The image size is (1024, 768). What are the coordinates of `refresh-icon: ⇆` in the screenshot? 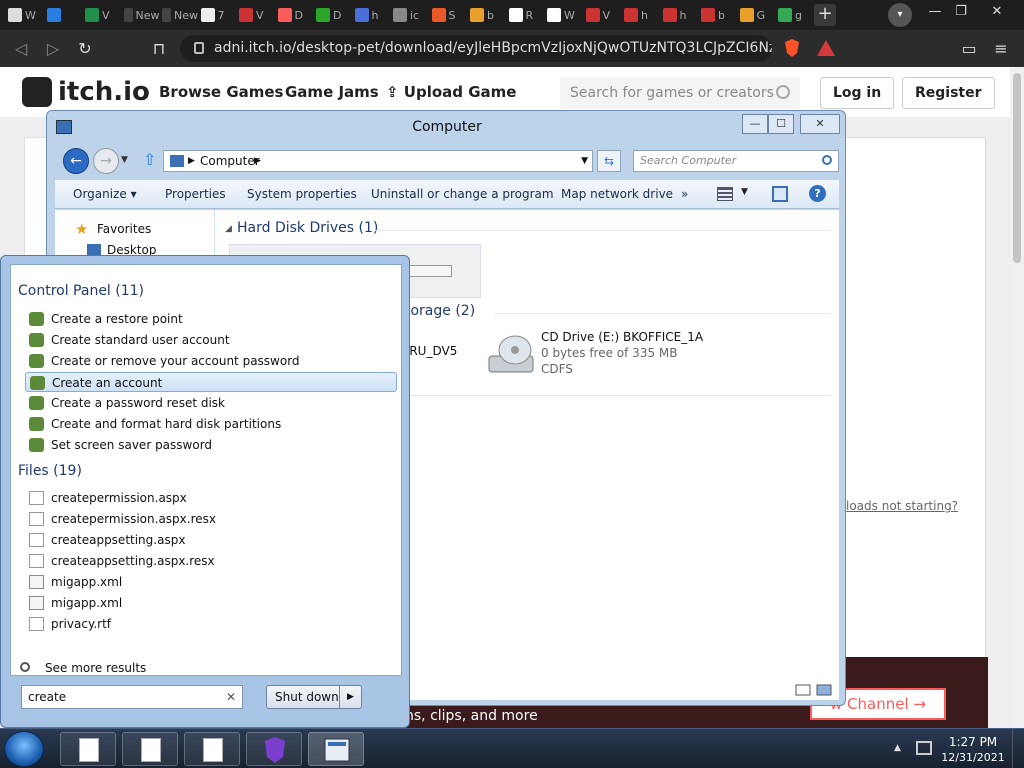 It's located at (609, 161).